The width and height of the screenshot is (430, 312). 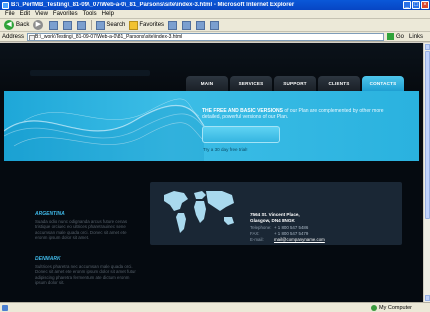 I want to click on nav-support: SUPPORT, so click(x=295, y=83).